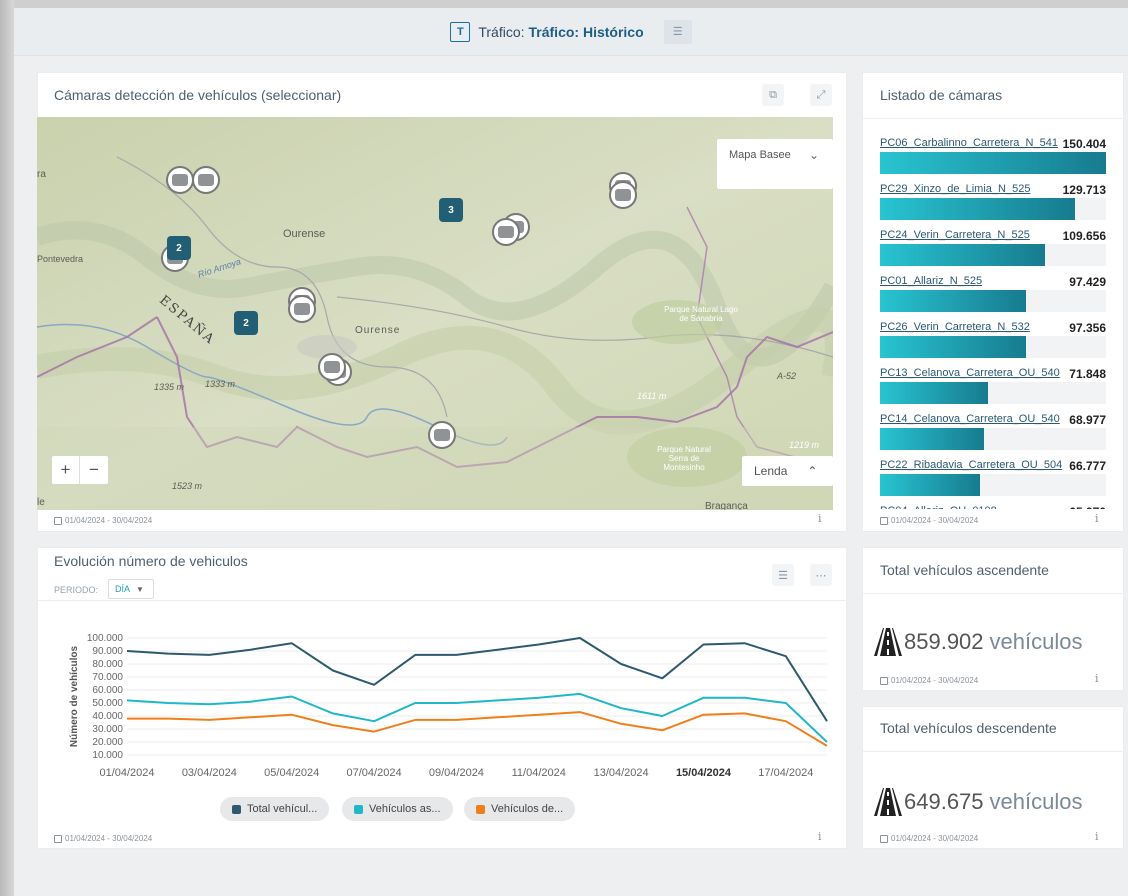 This screenshot has height=896, width=1128. Describe the element at coordinates (539, 773) in the screenshot. I see `x-tick-label: 11/04/2024` at that location.